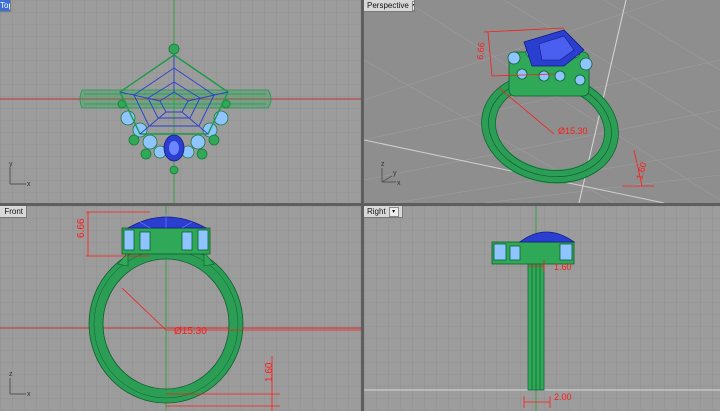 The height and width of the screenshot is (411, 720). Describe the element at coordinates (536, 323) in the screenshot. I see `shank-right-view` at that location.